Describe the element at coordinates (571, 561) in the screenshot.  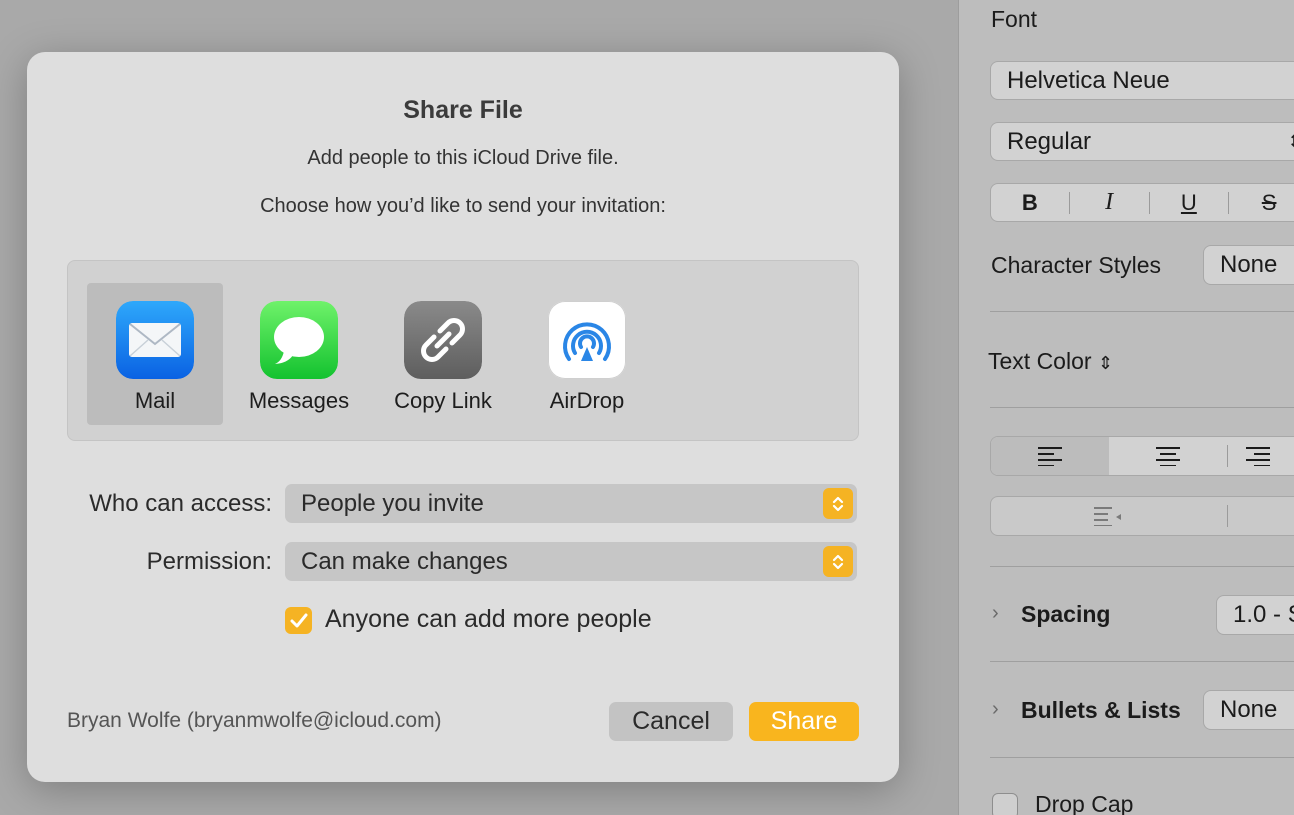
I see `permission-select: Can make changes` at that location.